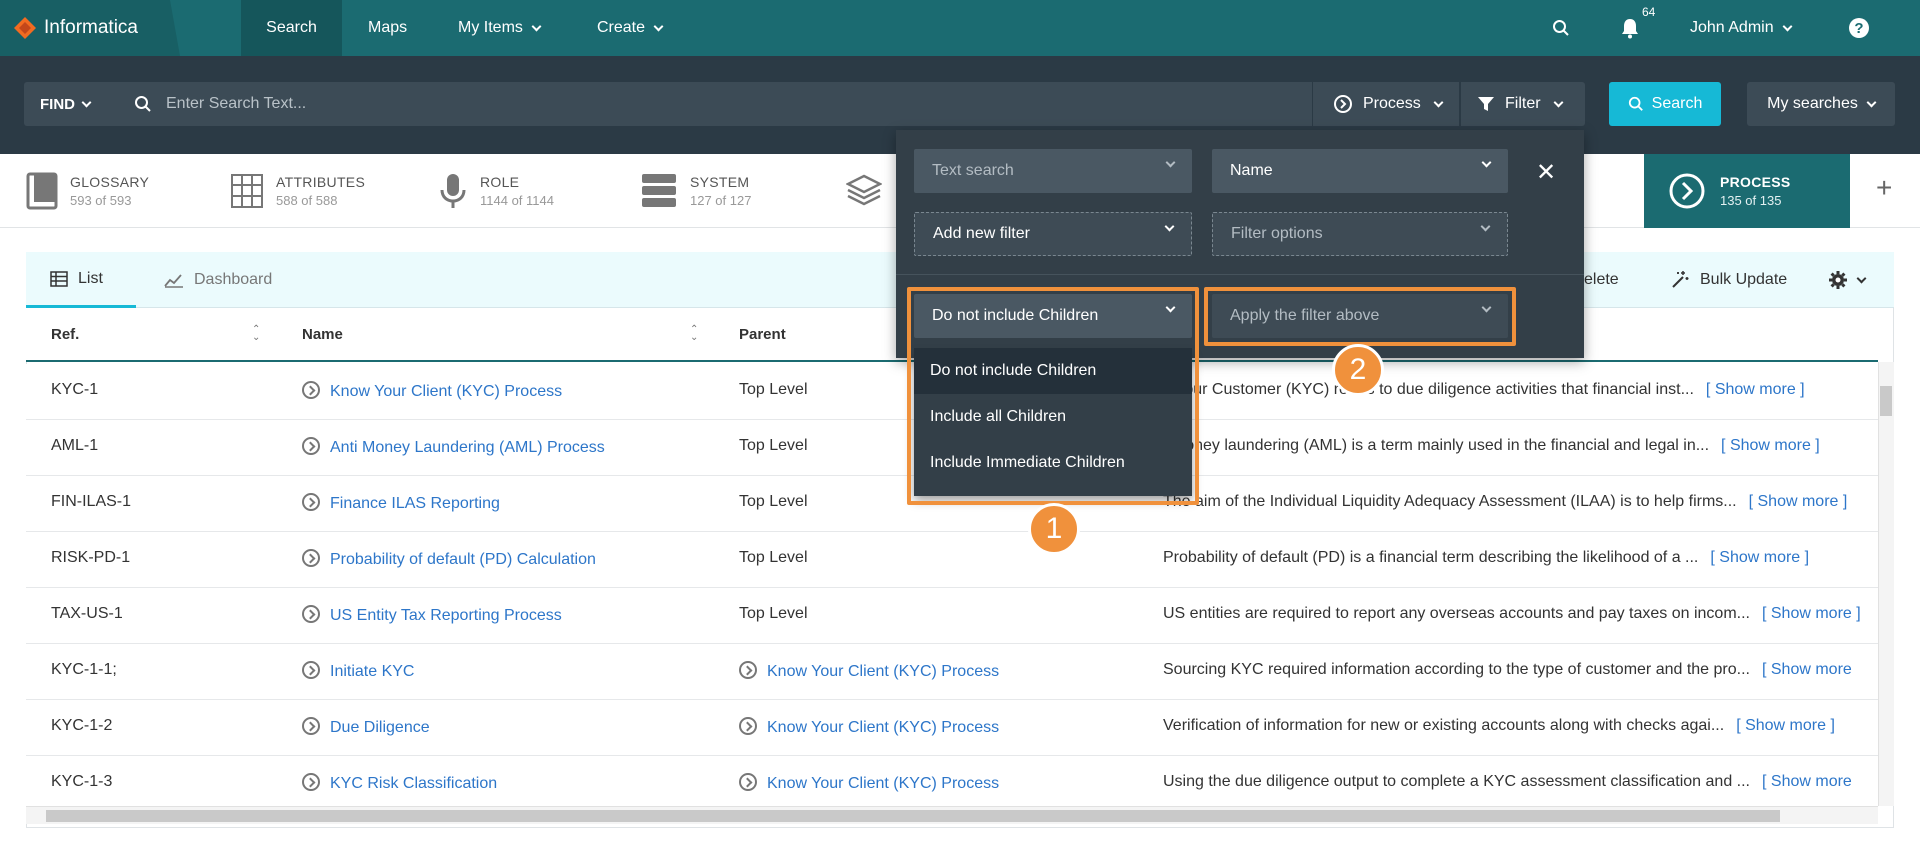  Describe the element at coordinates (84, 669) in the screenshot. I see `cell-ref-text: KYC-1-1;` at that location.